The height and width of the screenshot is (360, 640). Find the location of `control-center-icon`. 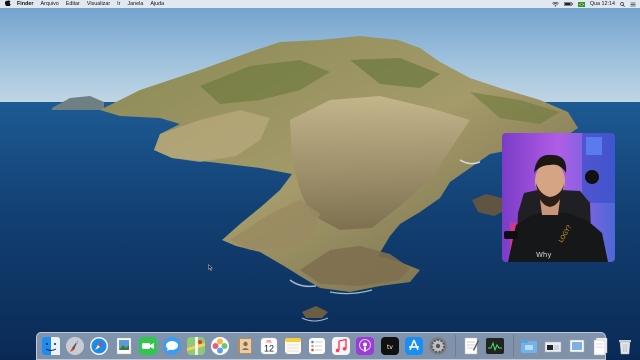

control-center-icon is located at coordinates (633, 4).